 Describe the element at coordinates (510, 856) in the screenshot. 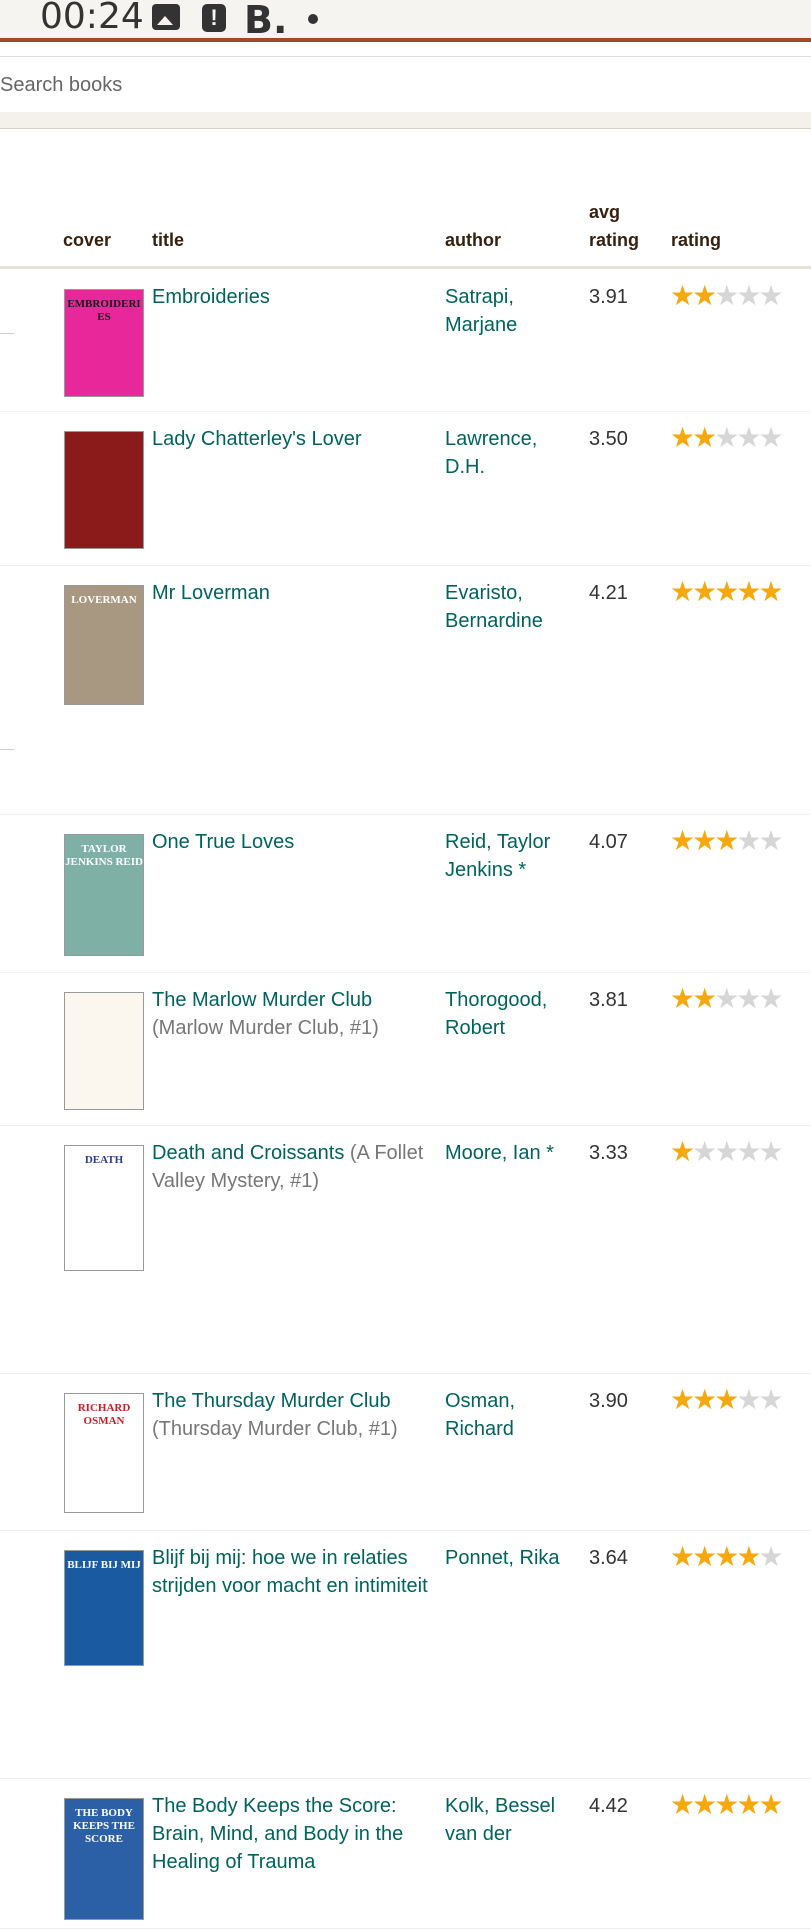

I see `book-author-link: Reid, Taylor Jenkins *` at that location.